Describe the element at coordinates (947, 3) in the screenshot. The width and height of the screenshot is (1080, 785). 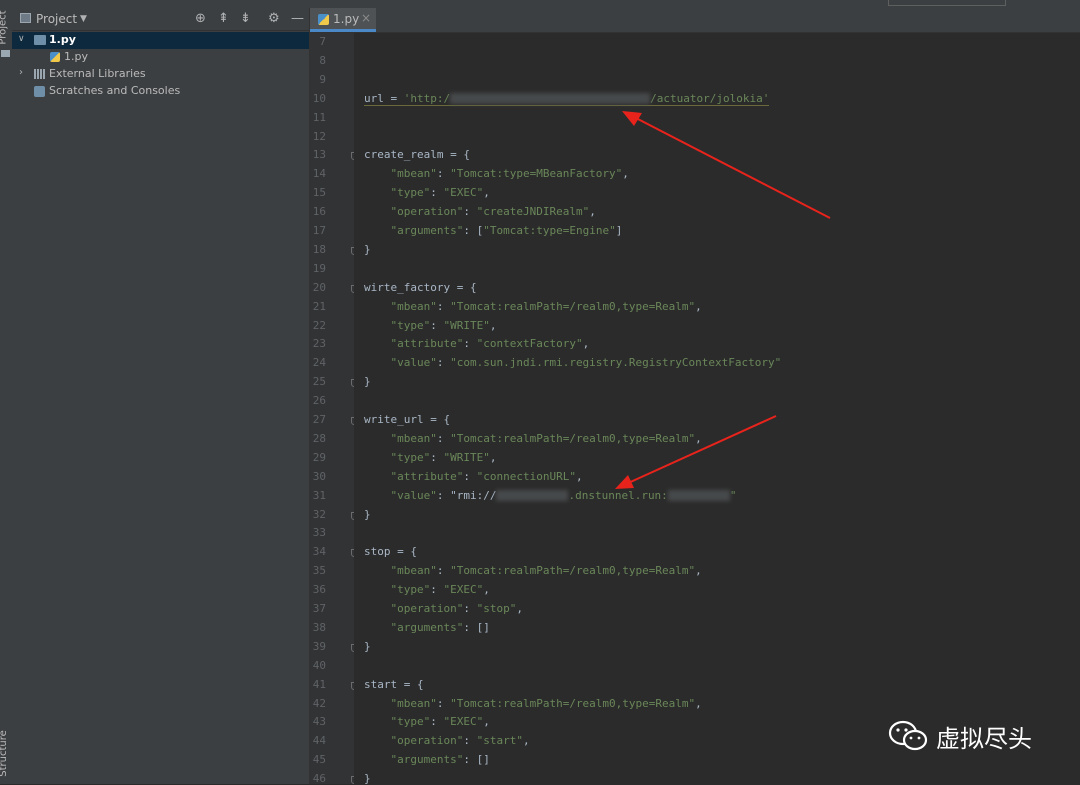
I see `search-everywhere-field` at that location.